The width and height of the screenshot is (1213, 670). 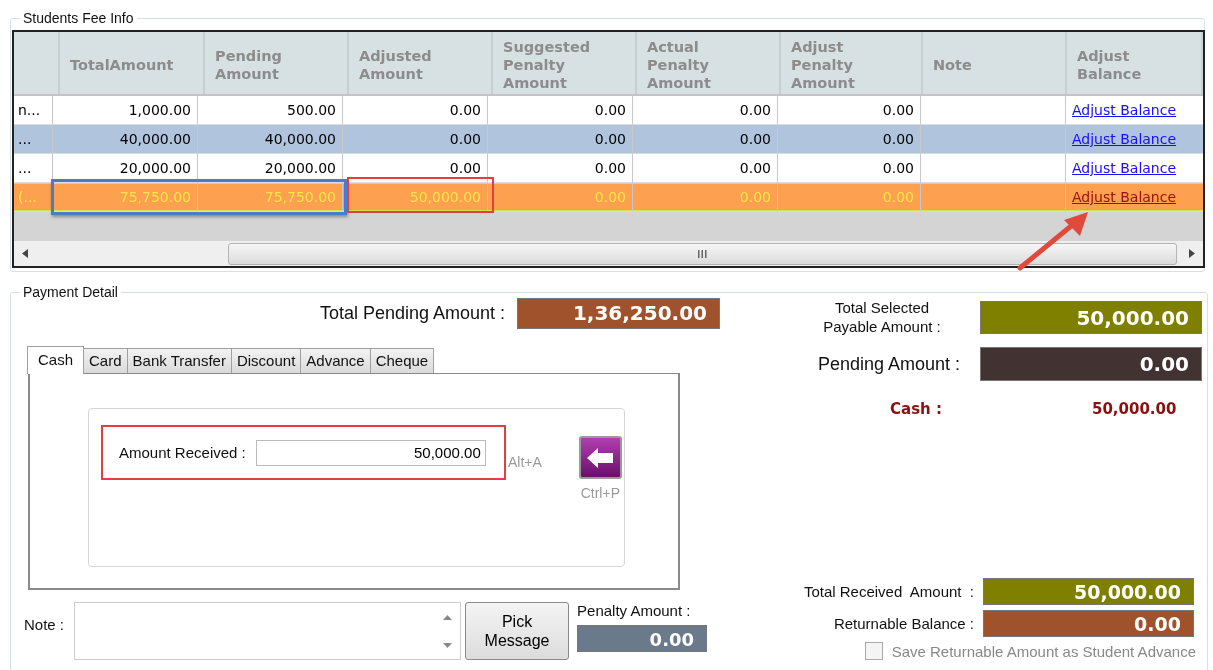 What do you see at coordinates (517, 631) in the screenshot?
I see `pick-message-button: Pick Message` at bounding box center [517, 631].